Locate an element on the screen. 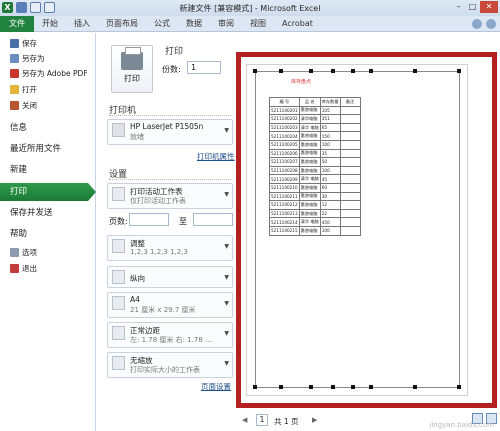 The height and width of the screenshot is (431, 500). portrait-icon is located at coordinates (118, 277).